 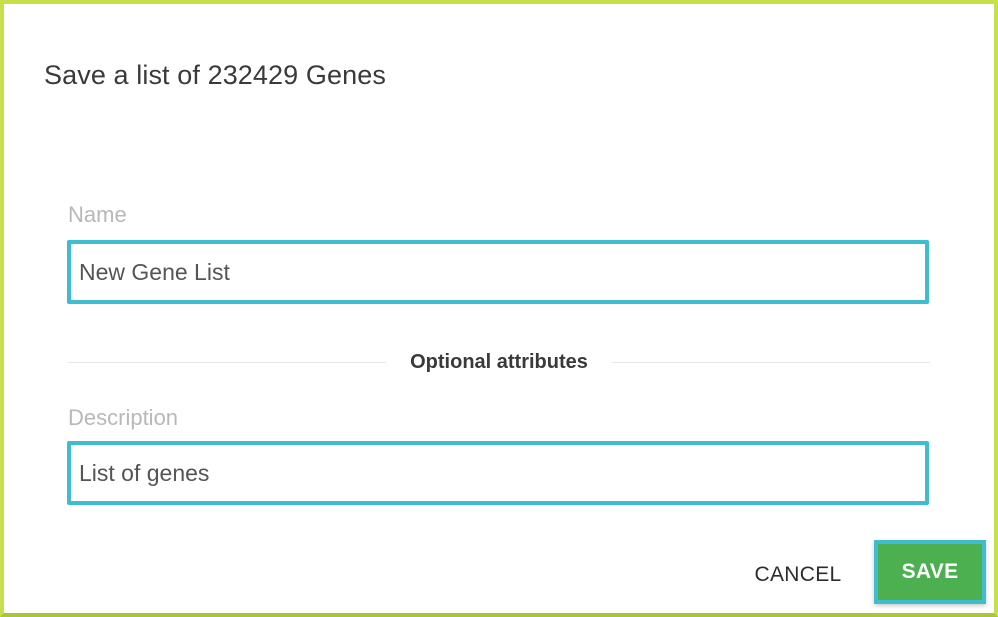 What do you see at coordinates (97, 214) in the screenshot?
I see `name-label: Name` at bounding box center [97, 214].